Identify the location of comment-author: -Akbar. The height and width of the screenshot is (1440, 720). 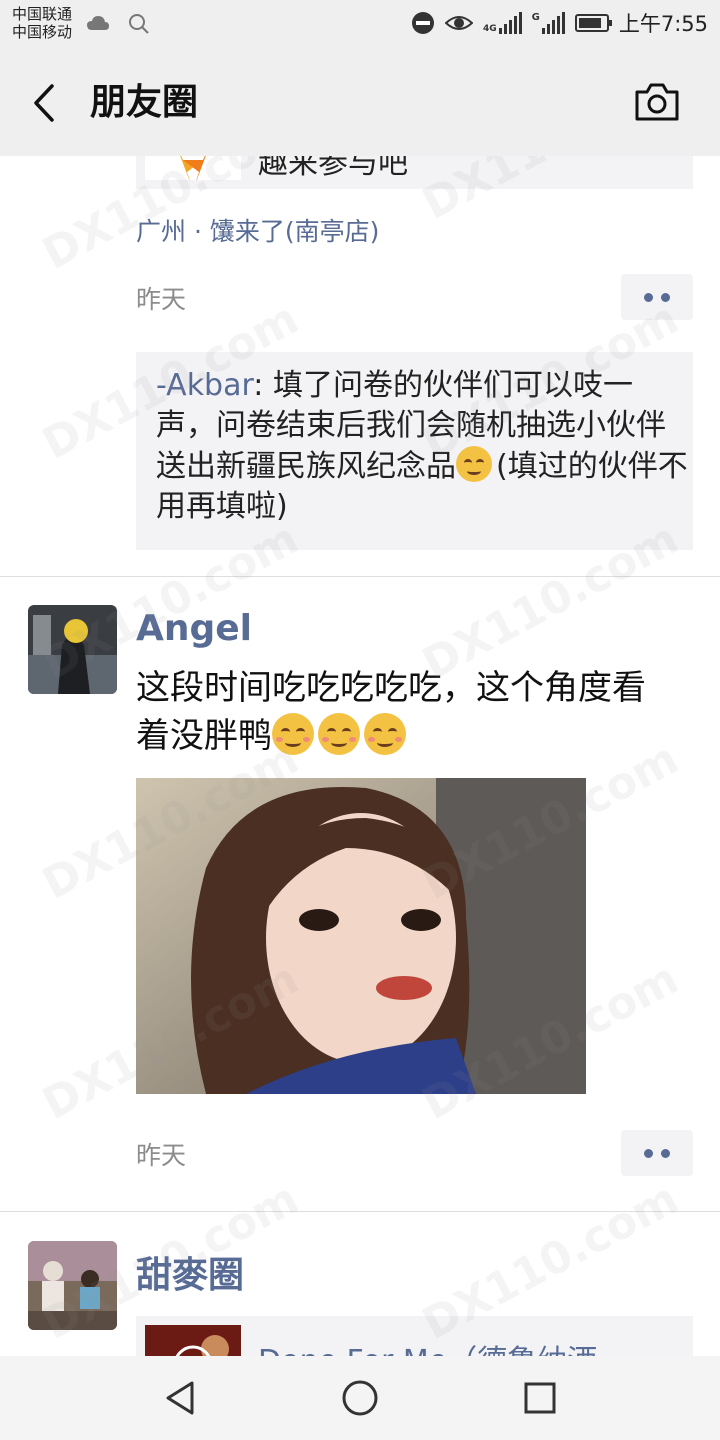
(204, 385).